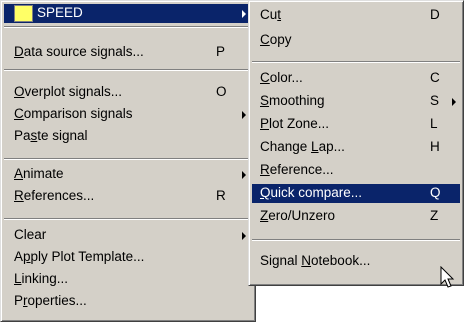  I want to click on menu-item-label: Smoothing, so click(292, 100).